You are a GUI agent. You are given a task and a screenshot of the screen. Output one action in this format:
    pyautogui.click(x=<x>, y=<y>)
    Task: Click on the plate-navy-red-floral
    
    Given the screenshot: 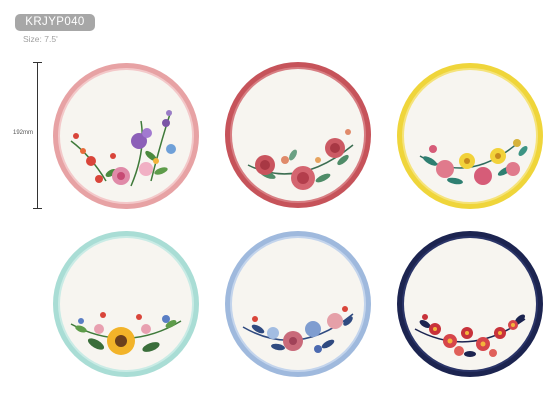 What is the action you would take?
    pyautogui.click(x=470, y=304)
    